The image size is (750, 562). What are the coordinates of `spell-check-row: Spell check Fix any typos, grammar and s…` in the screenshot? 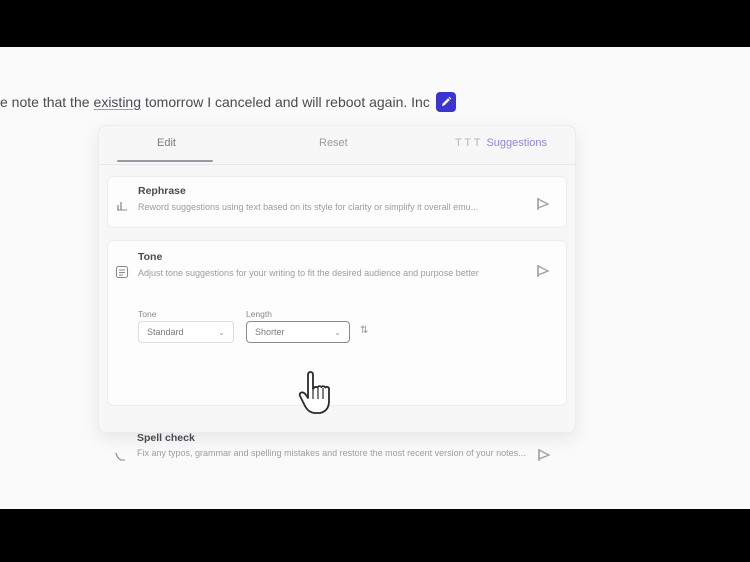 It's located at (337, 453).